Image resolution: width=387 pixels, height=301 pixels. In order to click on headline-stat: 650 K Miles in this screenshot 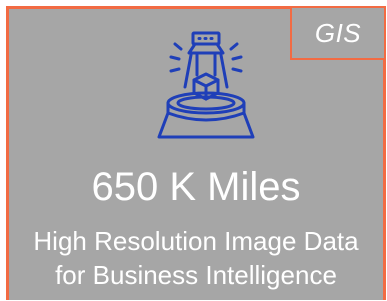, I will do `click(196, 187)`.